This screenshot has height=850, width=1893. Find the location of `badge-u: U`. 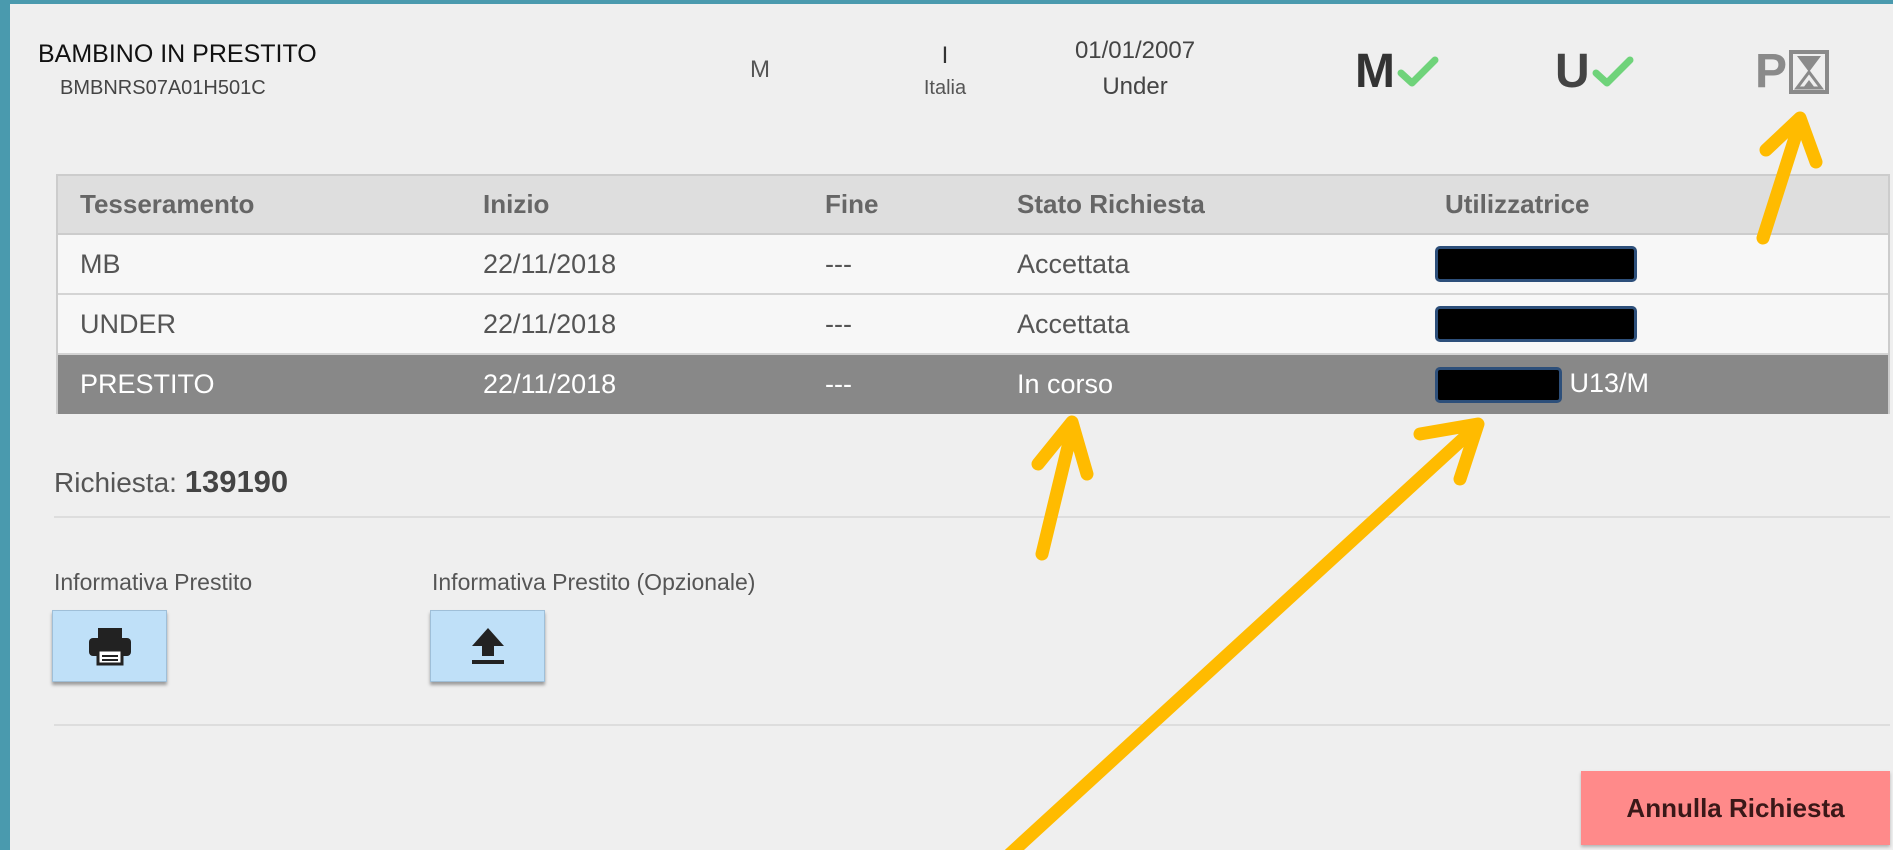

badge-u: U is located at coordinates (1594, 71).